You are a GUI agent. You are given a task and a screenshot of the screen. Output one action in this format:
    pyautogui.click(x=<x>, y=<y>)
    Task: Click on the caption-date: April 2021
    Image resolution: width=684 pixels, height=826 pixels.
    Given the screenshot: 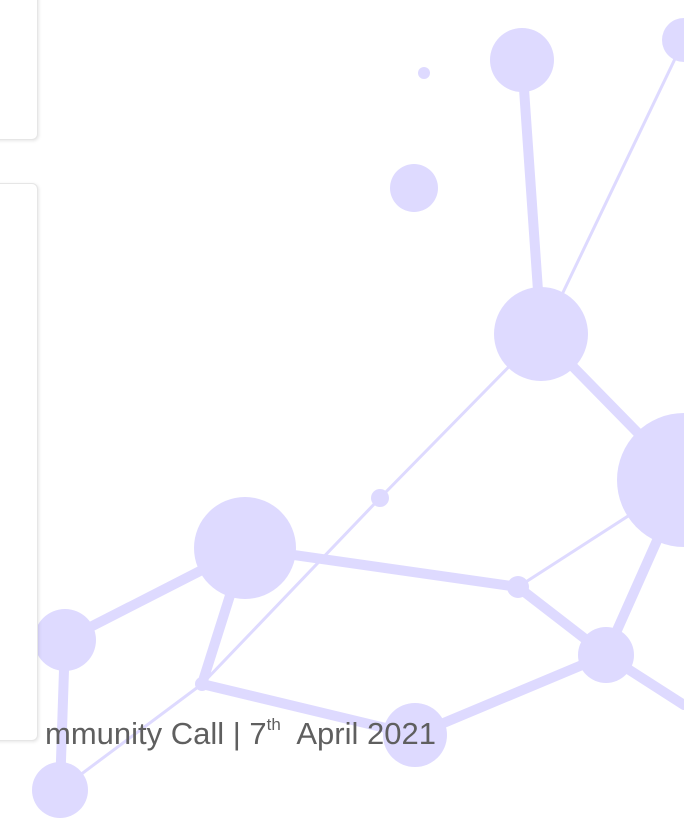 What is the action you would take?
    pyautogui.click(x=366, y=733)
    